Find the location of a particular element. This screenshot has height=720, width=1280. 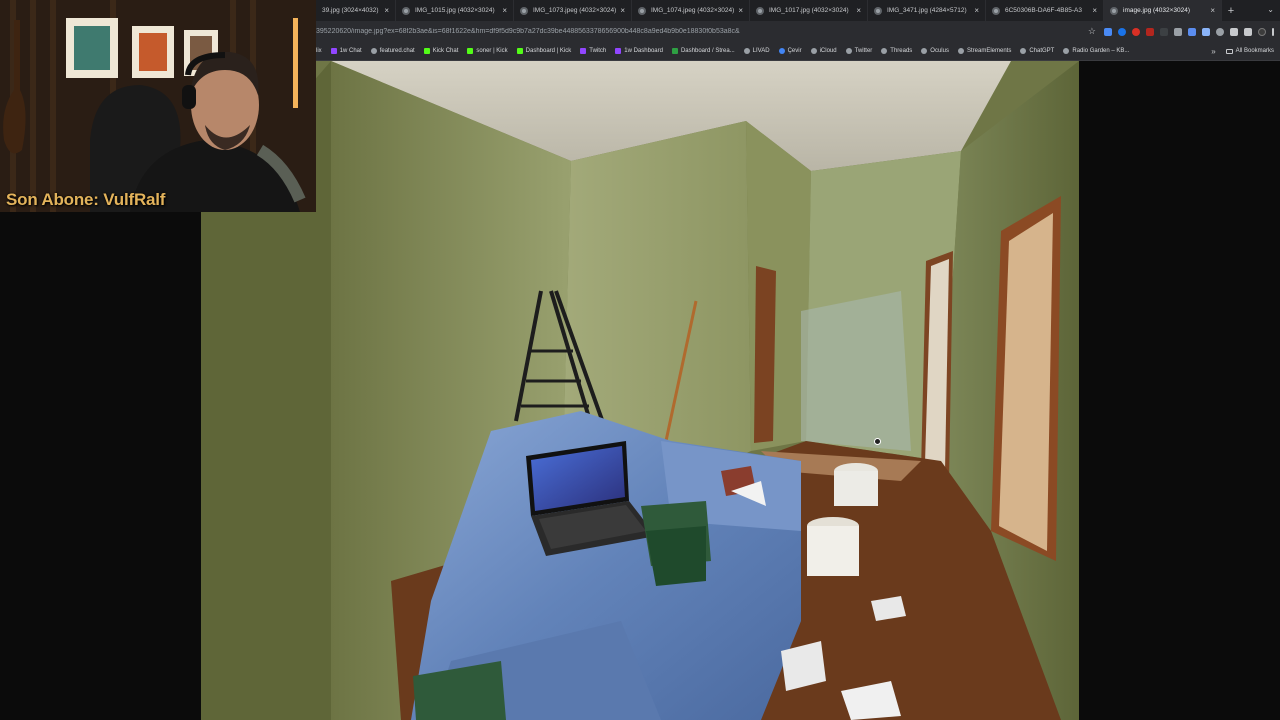

bookmark-1w-chat: 1w Chat is located at coordinates (346, 51).